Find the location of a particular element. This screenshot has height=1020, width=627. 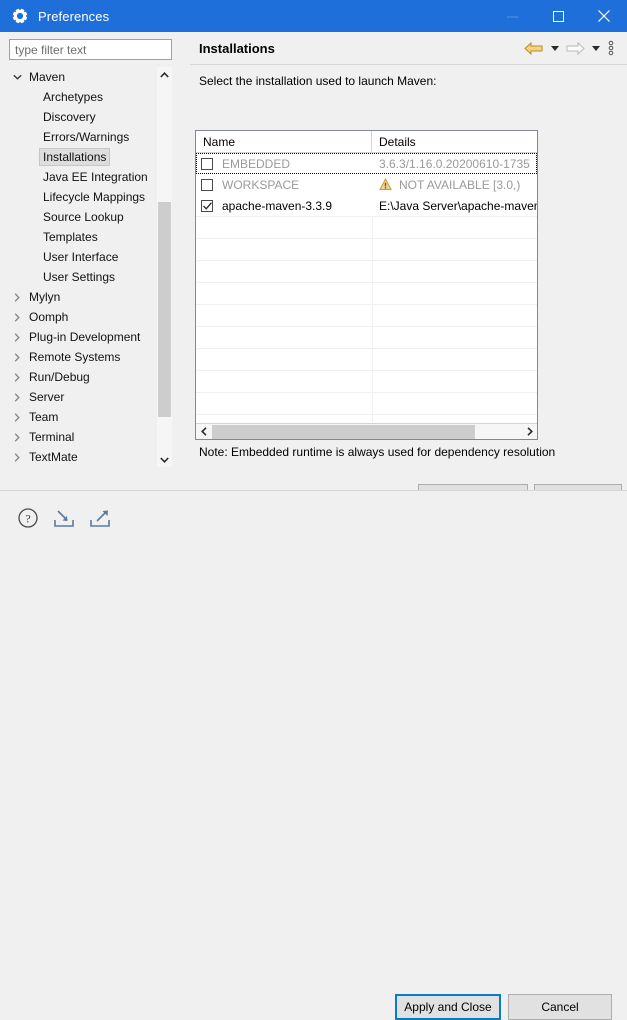

table-row: WORKSPACE NOT AVAILABLE [3.0,) is located at coordinates (366, 184).